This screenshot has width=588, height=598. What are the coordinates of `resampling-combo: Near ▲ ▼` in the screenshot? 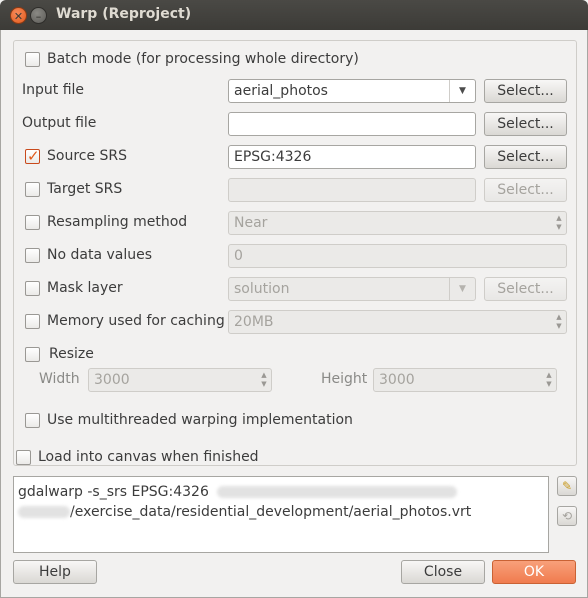 It's located at (397, 223).